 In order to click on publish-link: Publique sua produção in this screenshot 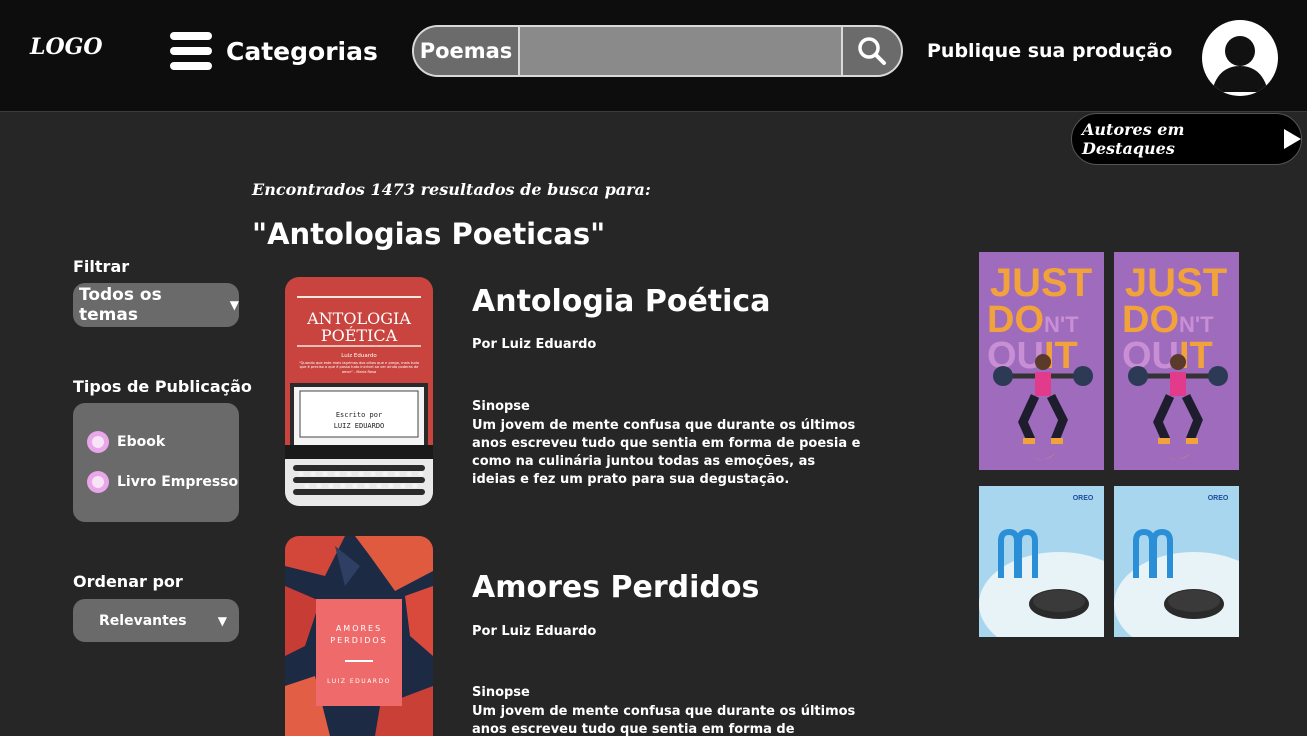, I will do `click(1049, 51)`.